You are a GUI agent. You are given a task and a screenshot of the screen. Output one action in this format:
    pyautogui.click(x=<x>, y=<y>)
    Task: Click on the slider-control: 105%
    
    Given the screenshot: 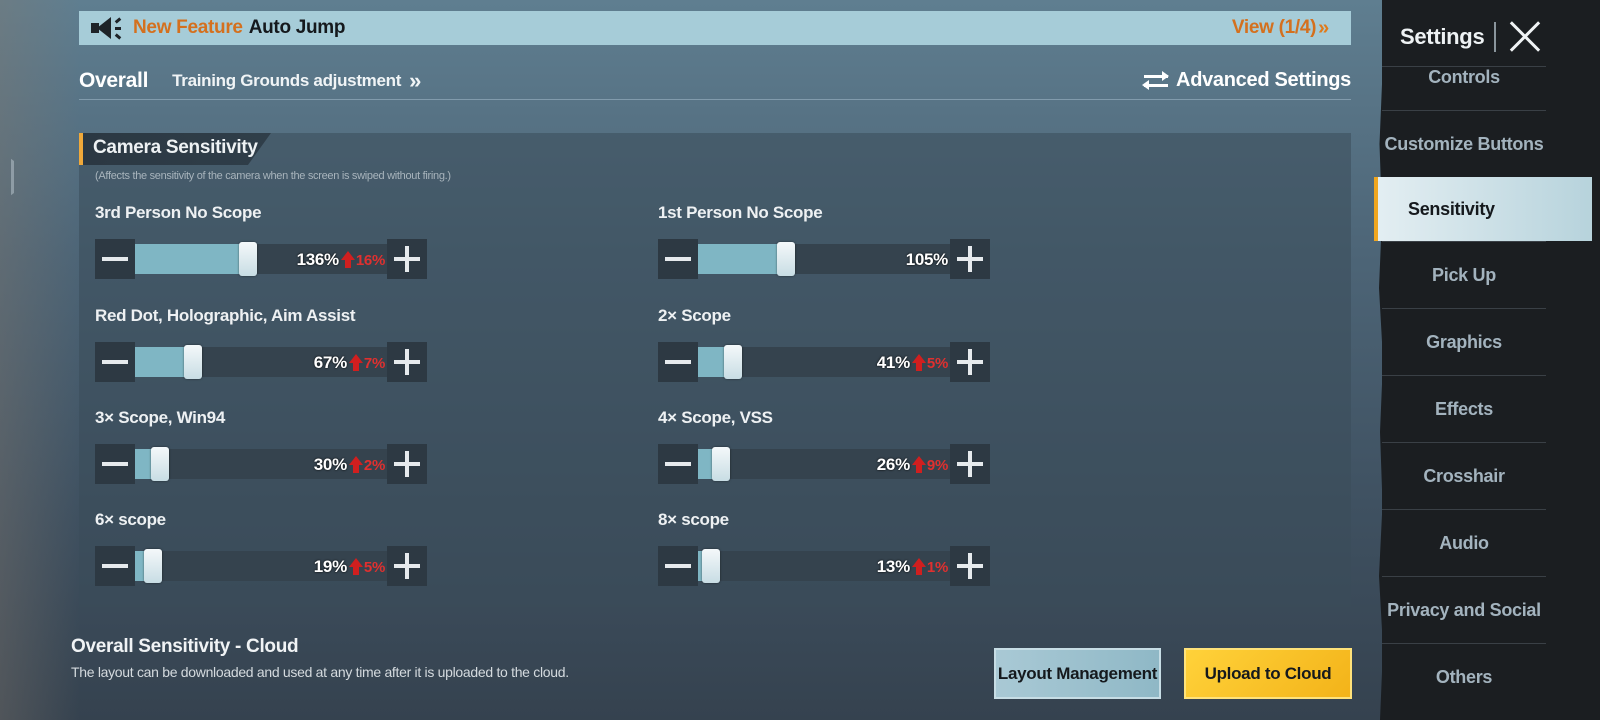 What is the action you would take?
    pyautogui.click(x=824, y=259)
    